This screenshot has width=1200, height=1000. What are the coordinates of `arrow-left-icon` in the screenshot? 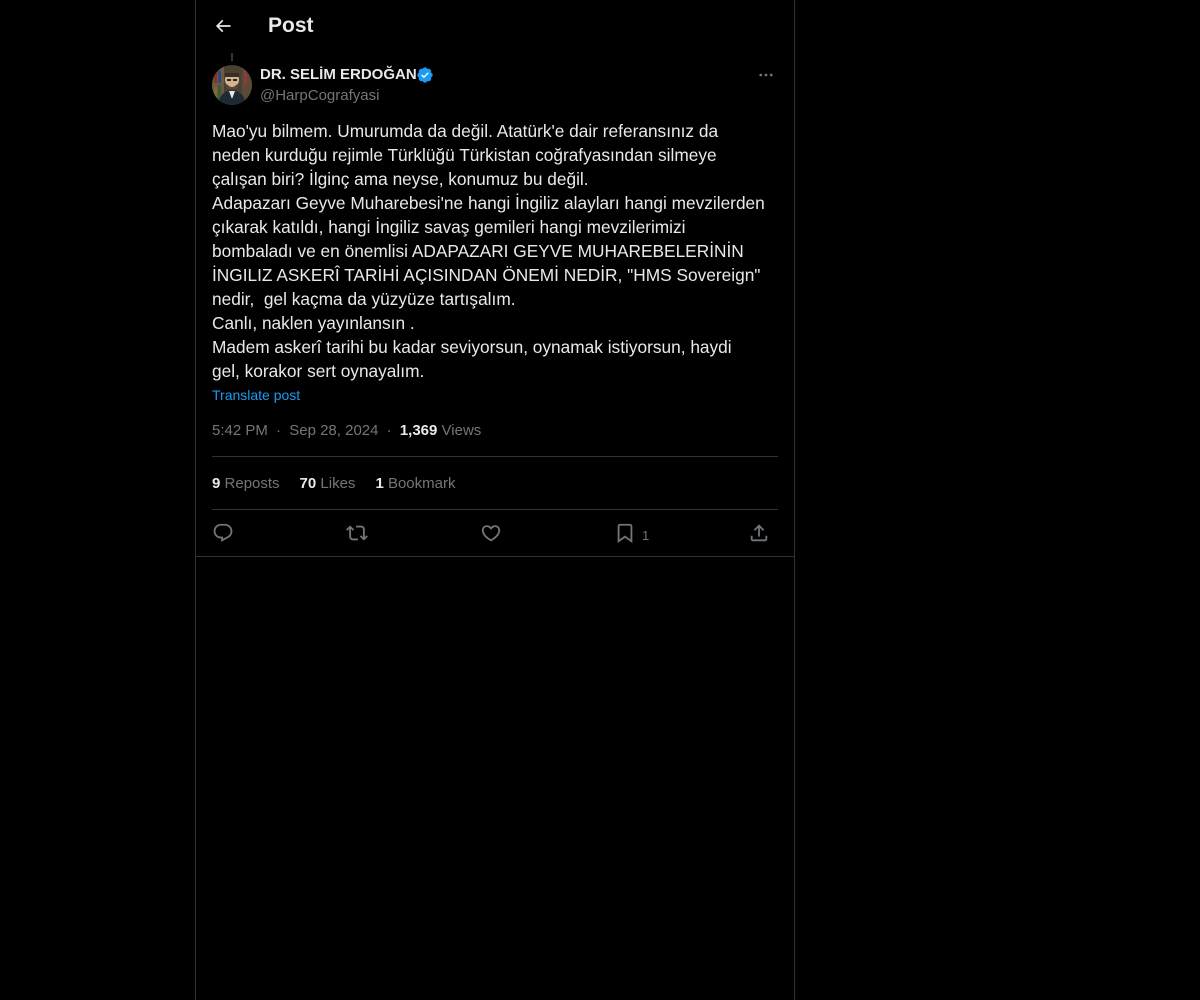 It's located at (223, 26).